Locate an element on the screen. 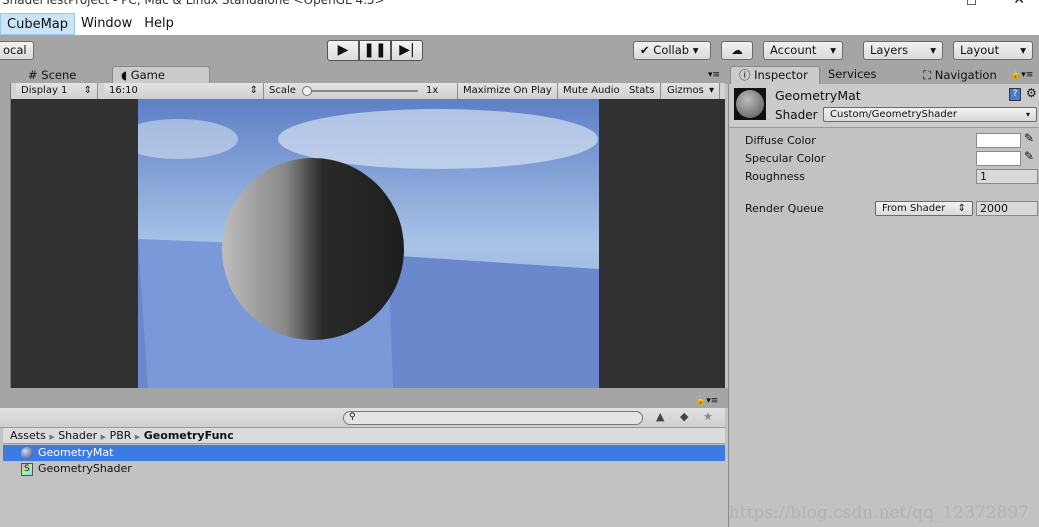 This screenshot has width=1039, height=527. slider-track is located at coordinates (362, 91).